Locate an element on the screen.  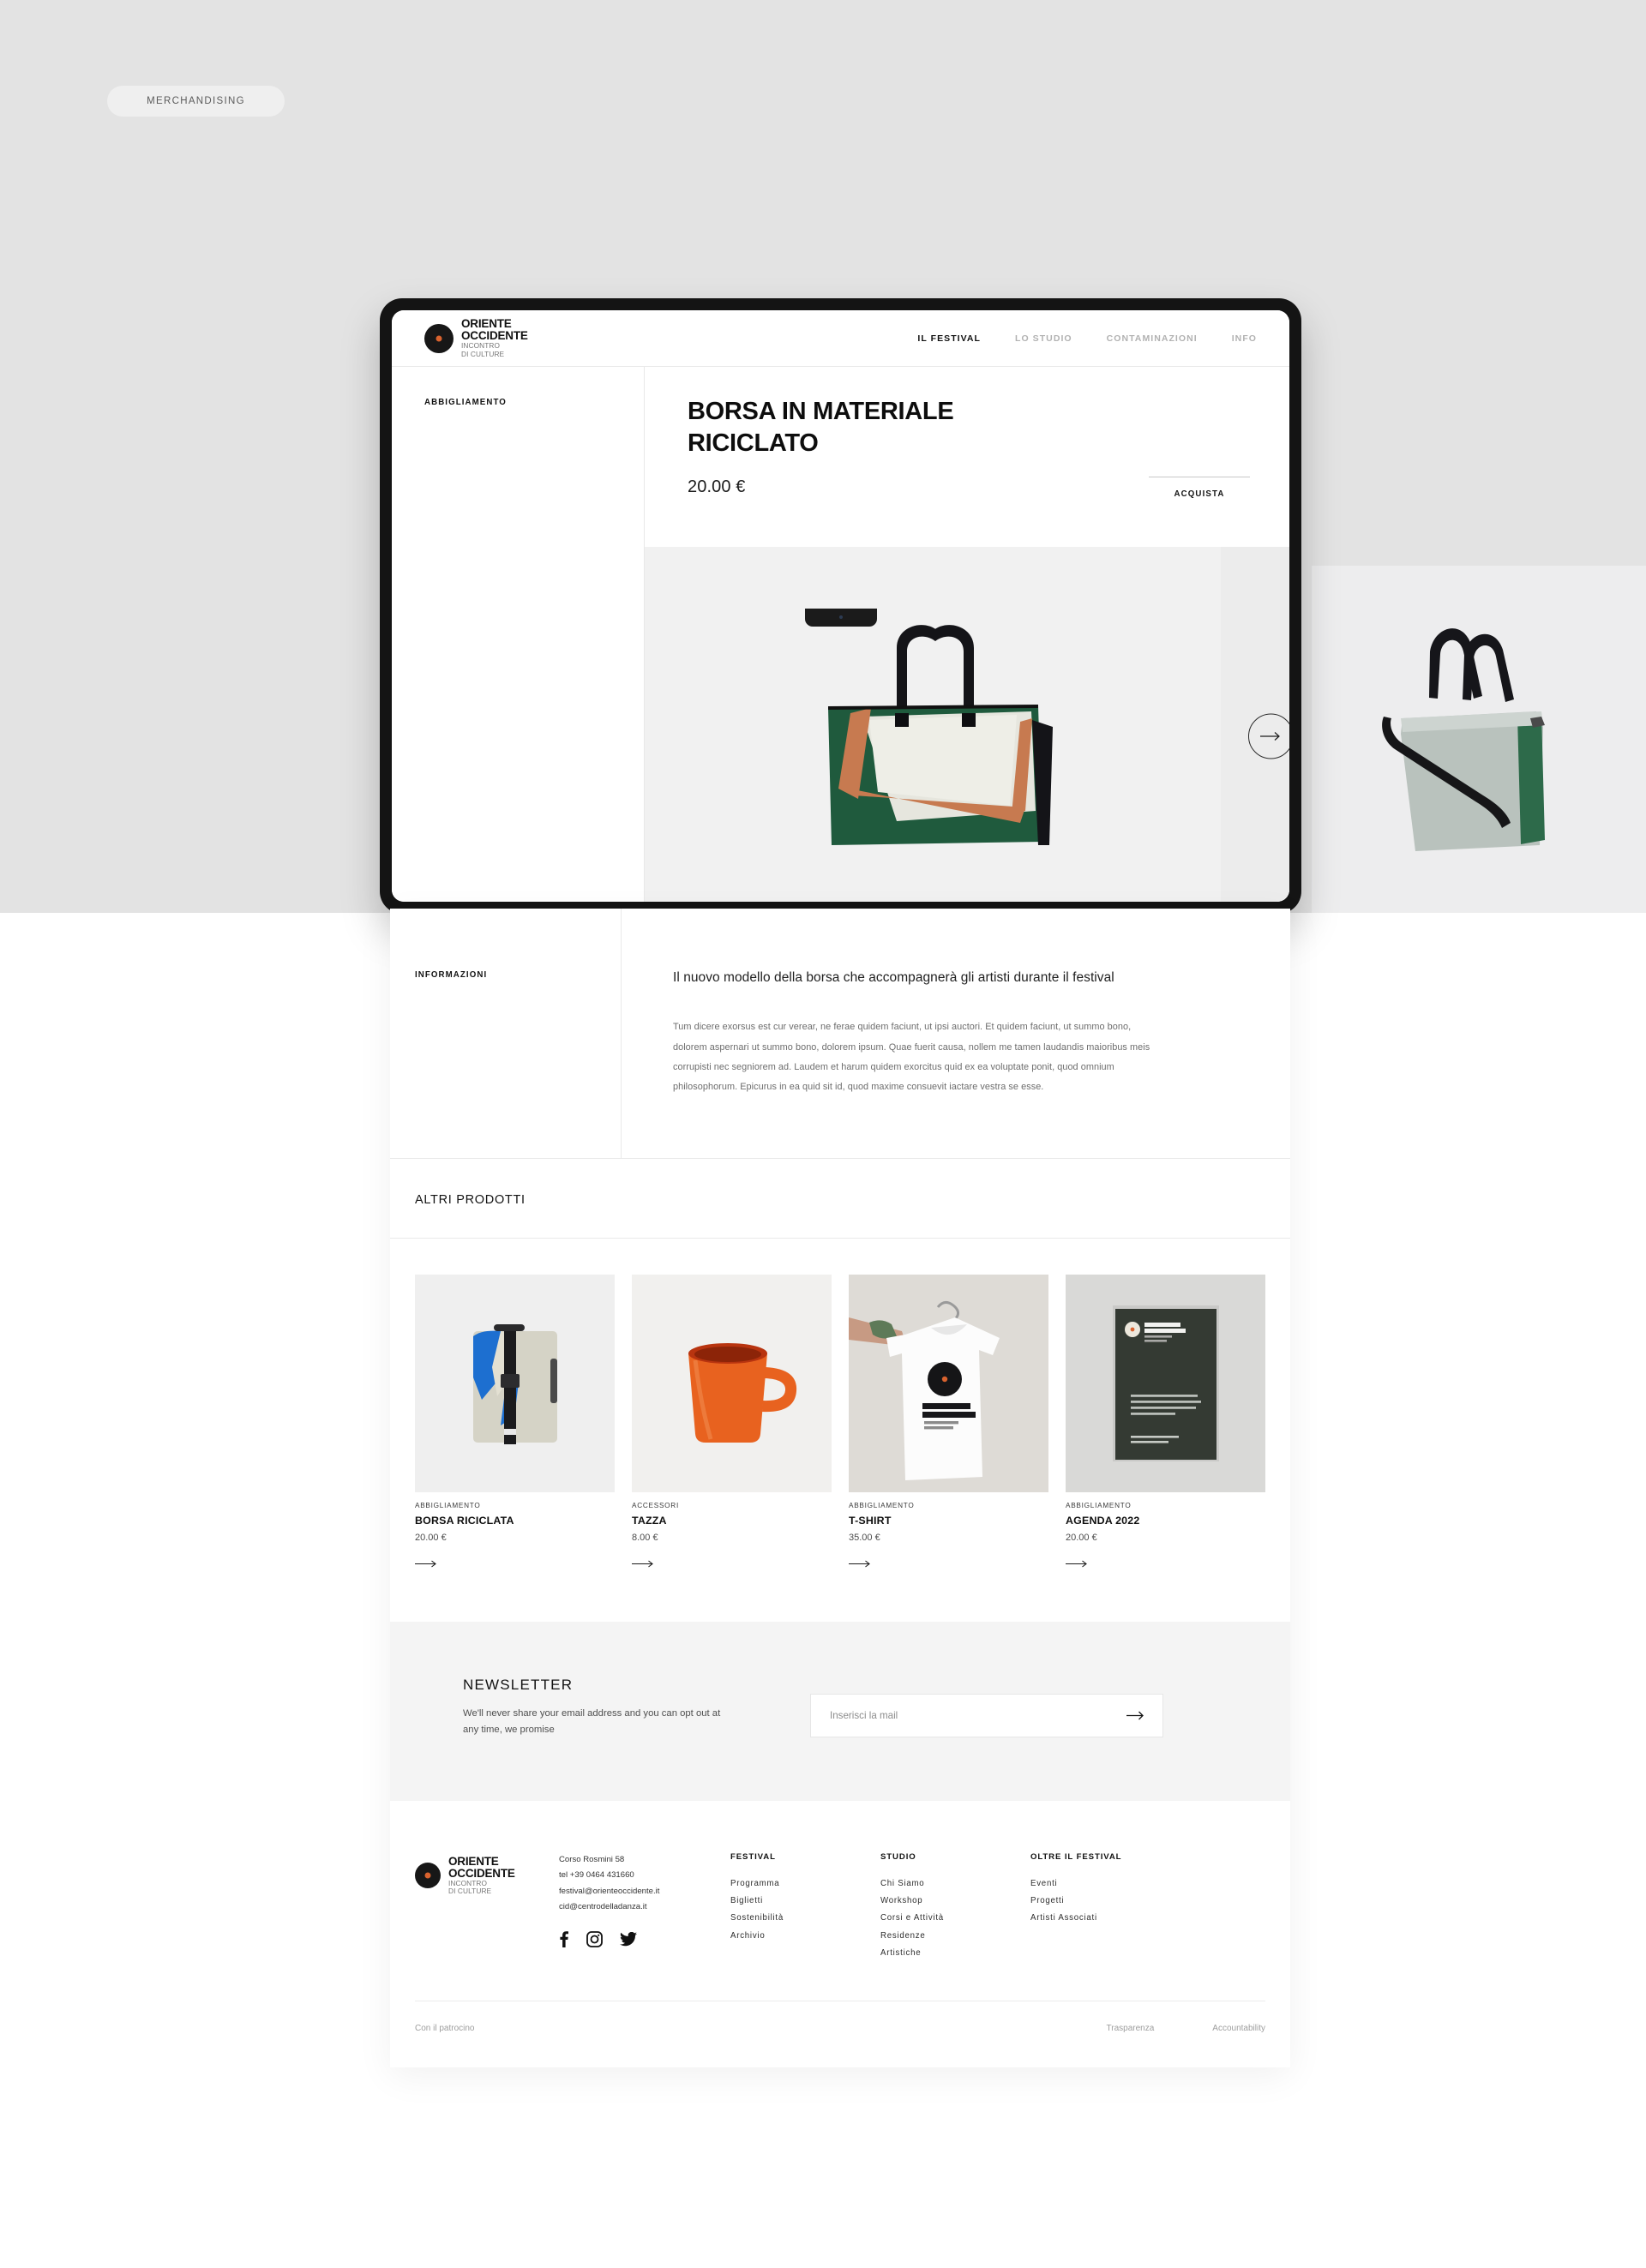
footer-phone: tel +39 0464 431660 is located at coordinates (596, 1875).